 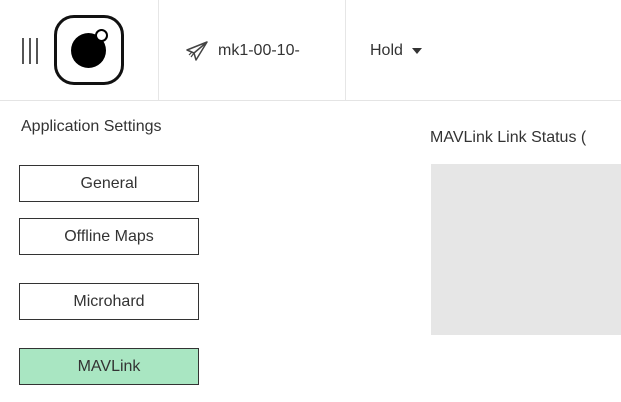 What do you see at coordinates (109, 236) in the screenshot?
I see `sidebar-item-offline-maps: Offline Maps` at bounding box center [109, 236].